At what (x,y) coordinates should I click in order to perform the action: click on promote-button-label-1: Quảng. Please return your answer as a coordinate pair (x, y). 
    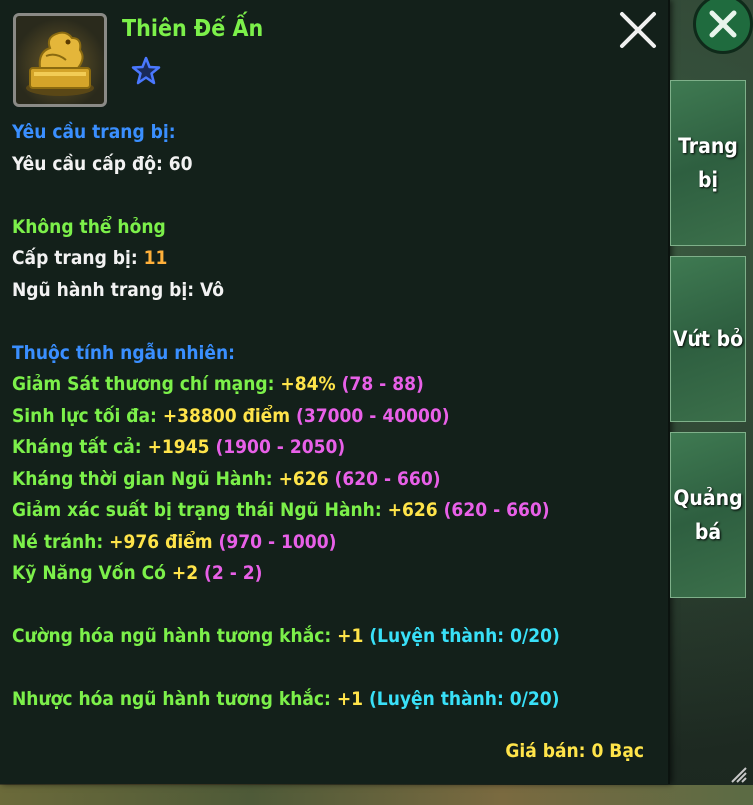
    Looking at the image, I should click on (708, 498).